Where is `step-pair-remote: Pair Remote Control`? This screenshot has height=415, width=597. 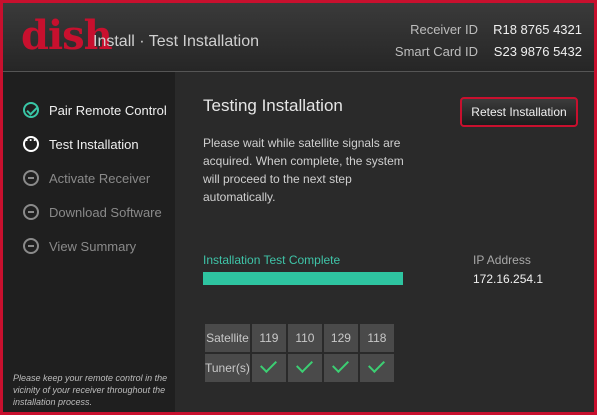
step-pair-remote: Pair Remote Control is located at coordinates (95, 110).